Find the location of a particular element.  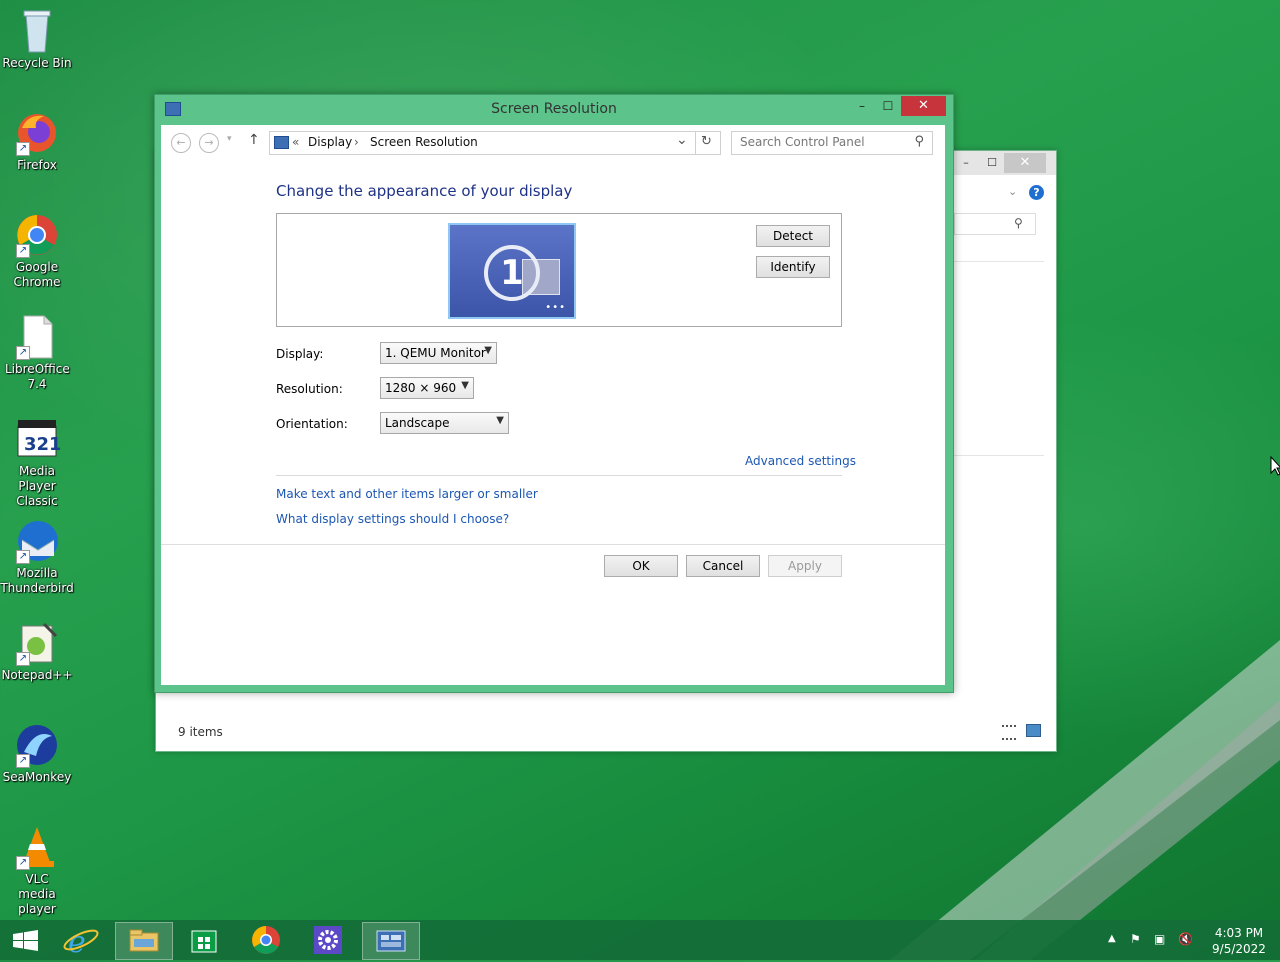

search-box: ⚲ is located at coordinates (832, 143).